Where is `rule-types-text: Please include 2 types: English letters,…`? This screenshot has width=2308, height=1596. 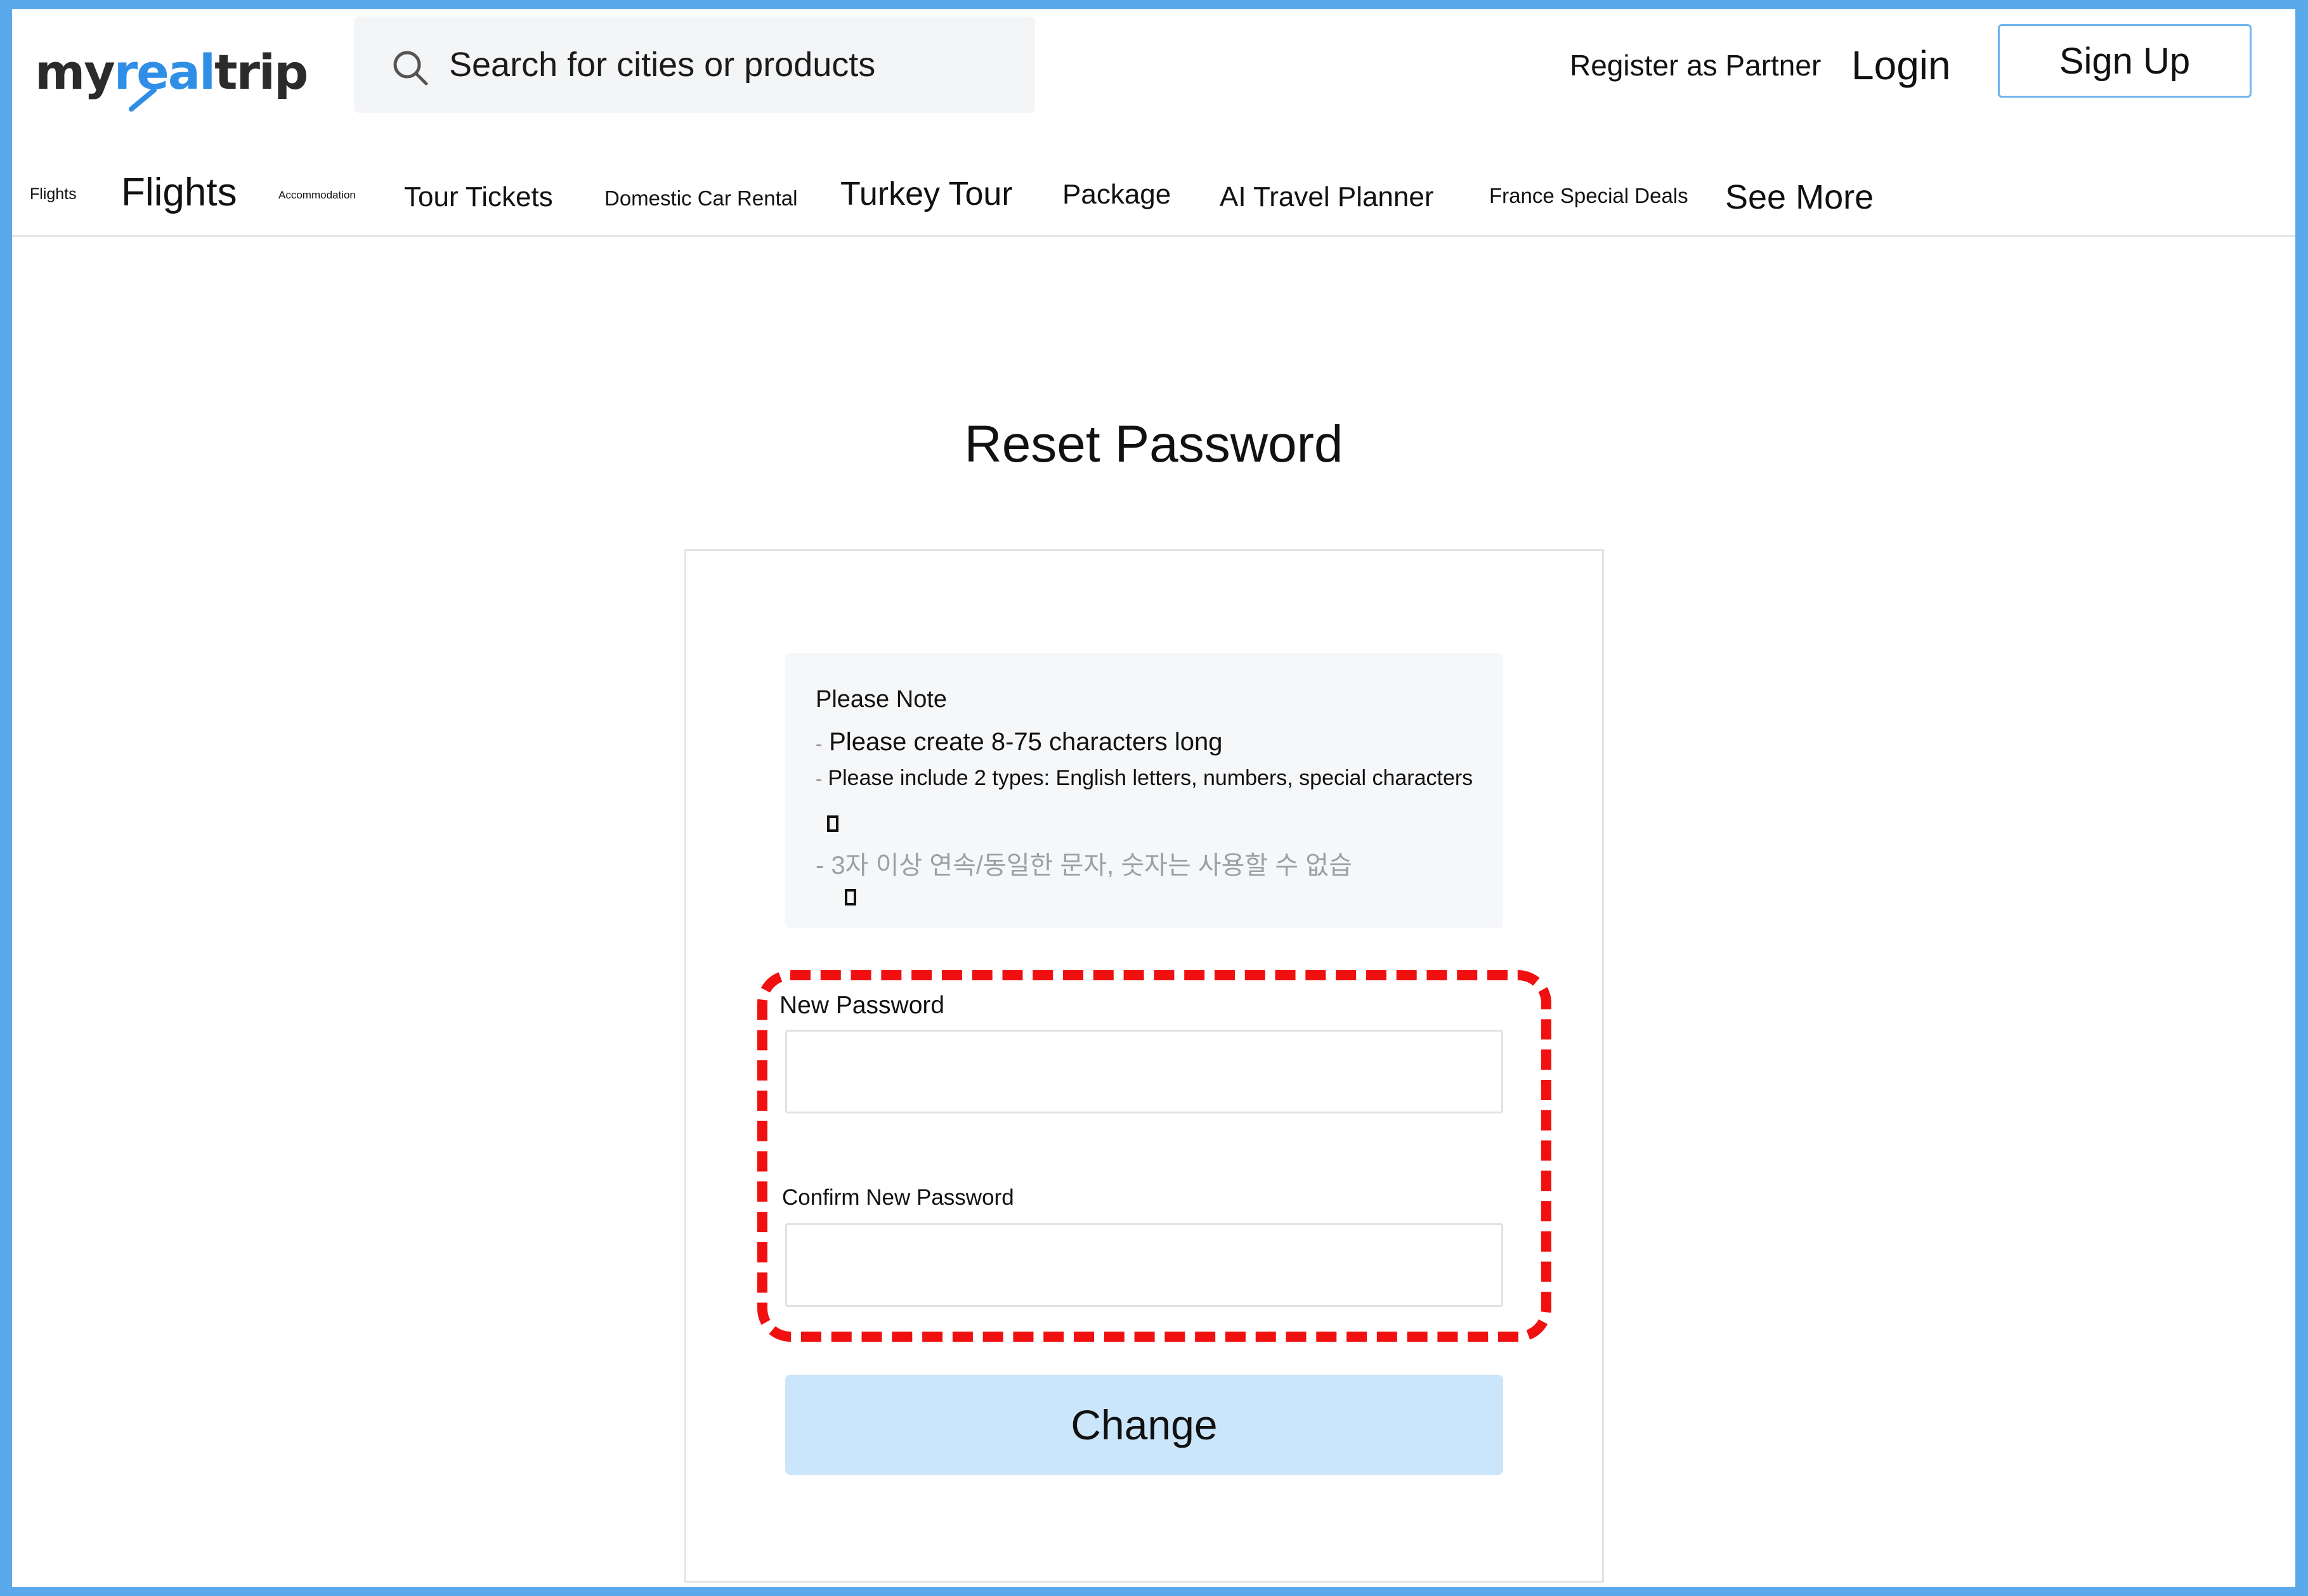
rule-types-text: Please include 2 types: English letters,… is located at coordinates (1150, 778).